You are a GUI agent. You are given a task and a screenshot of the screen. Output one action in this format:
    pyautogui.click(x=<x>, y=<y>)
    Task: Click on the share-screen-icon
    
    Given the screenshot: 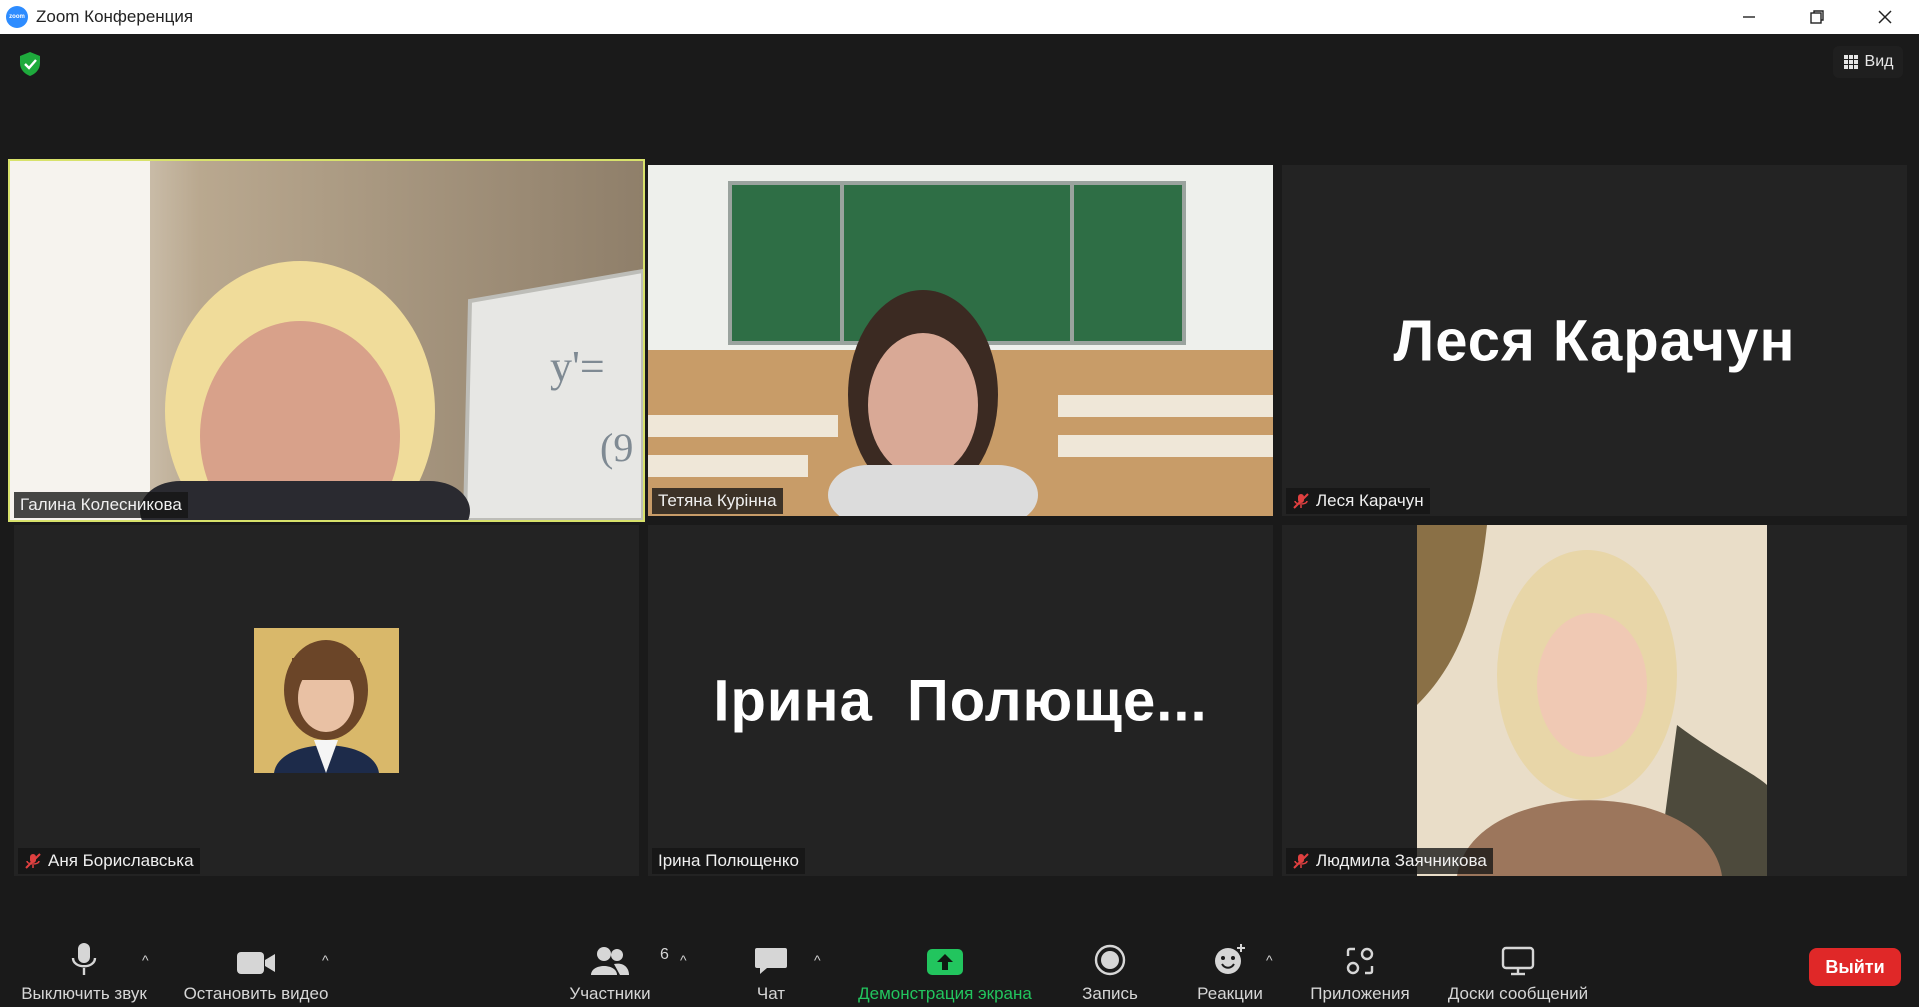 What is the action you would take?
    pyautogui.click(x=945, y=962)
    